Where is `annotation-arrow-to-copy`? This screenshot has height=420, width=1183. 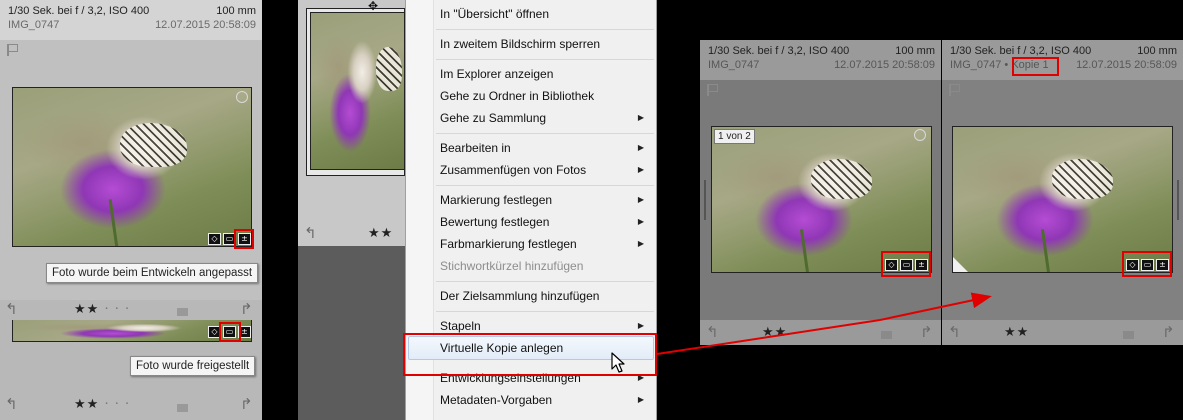
annotation-arrow-to-copy is located at coordinates (935, 306).